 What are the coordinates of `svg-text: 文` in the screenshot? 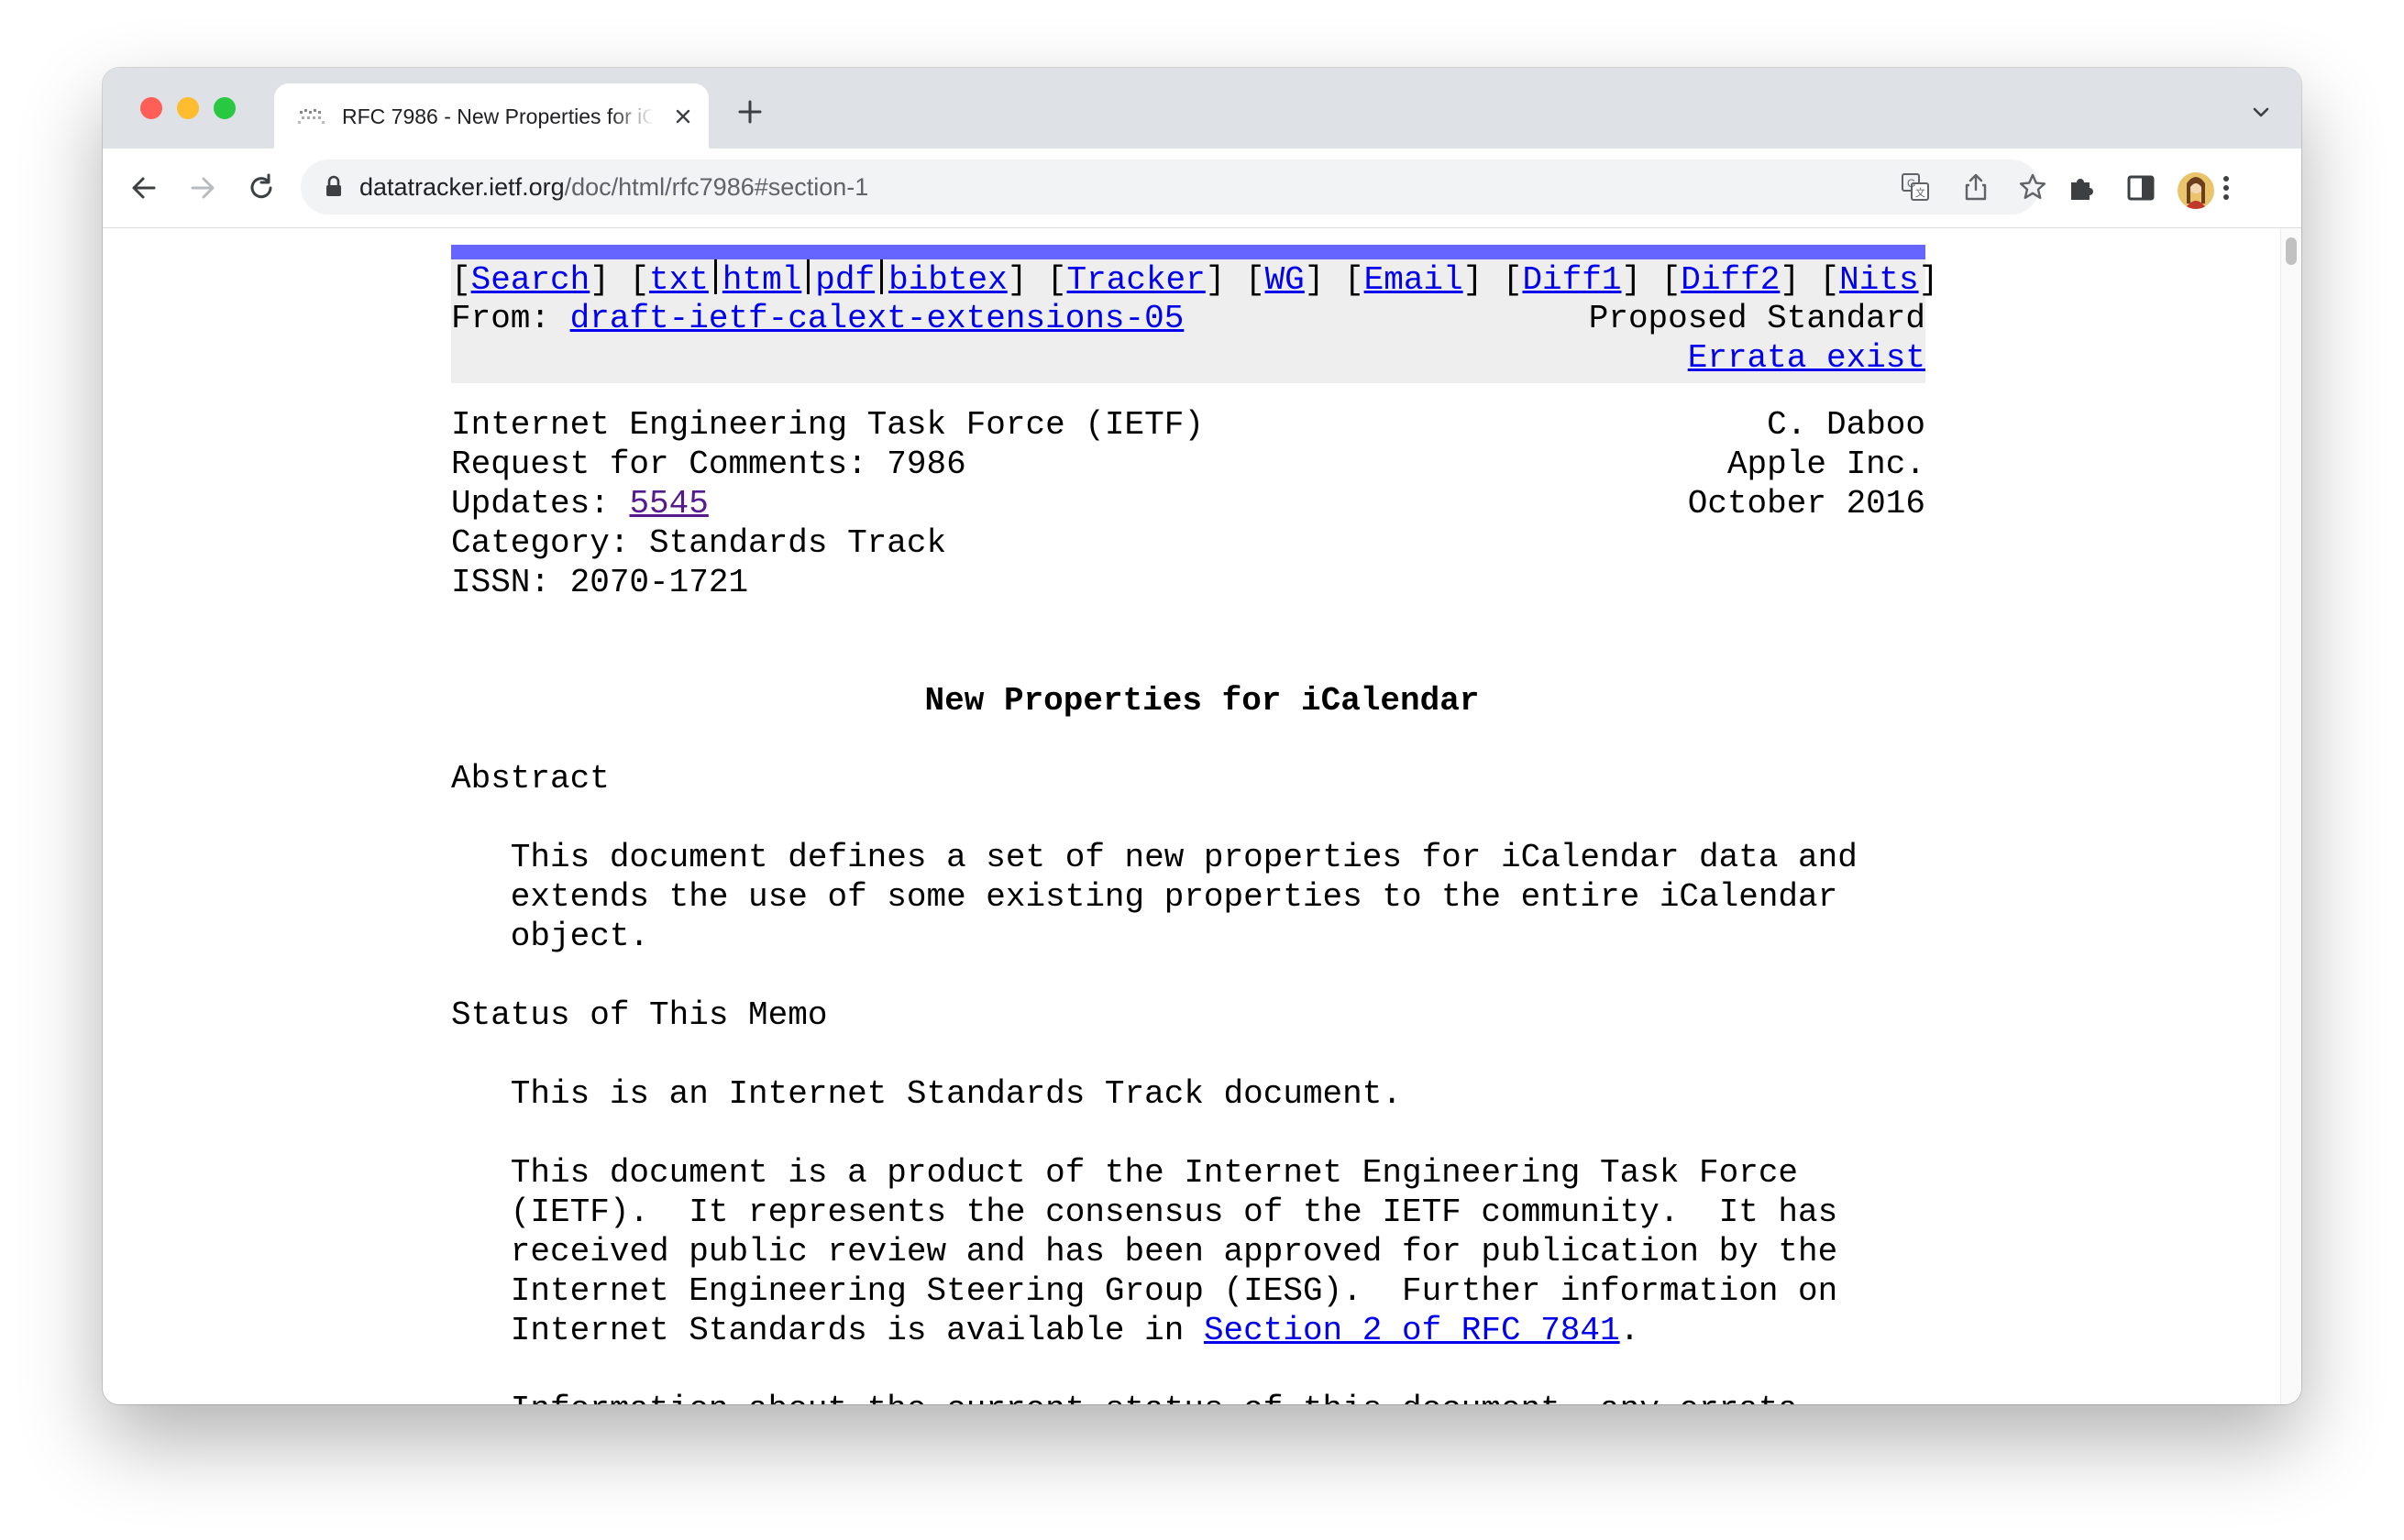 It's located at (1920, 192).